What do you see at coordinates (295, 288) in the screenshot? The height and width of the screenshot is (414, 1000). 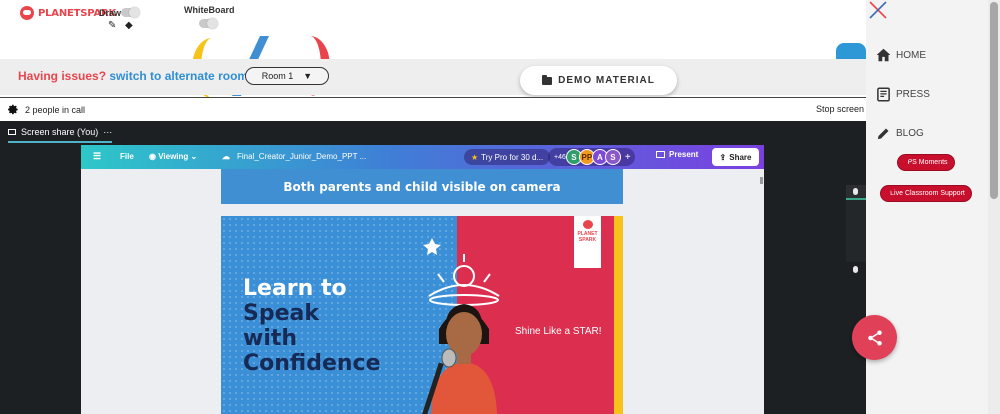 I see `headline-line: Learn to` at bounding box center [295, 288].